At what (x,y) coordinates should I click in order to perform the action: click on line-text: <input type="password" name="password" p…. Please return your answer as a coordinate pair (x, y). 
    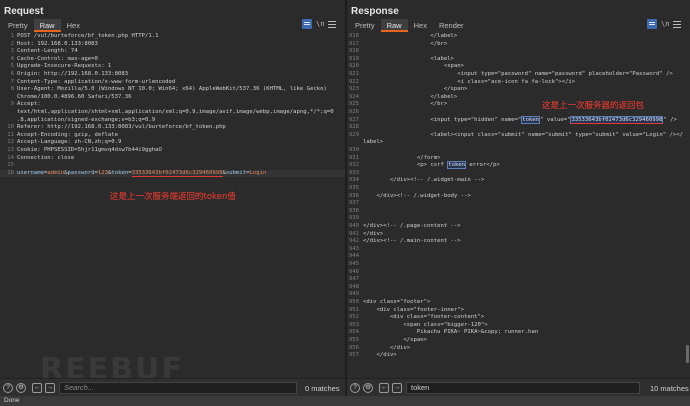
    Looking at the image, I should click on (518, 74).